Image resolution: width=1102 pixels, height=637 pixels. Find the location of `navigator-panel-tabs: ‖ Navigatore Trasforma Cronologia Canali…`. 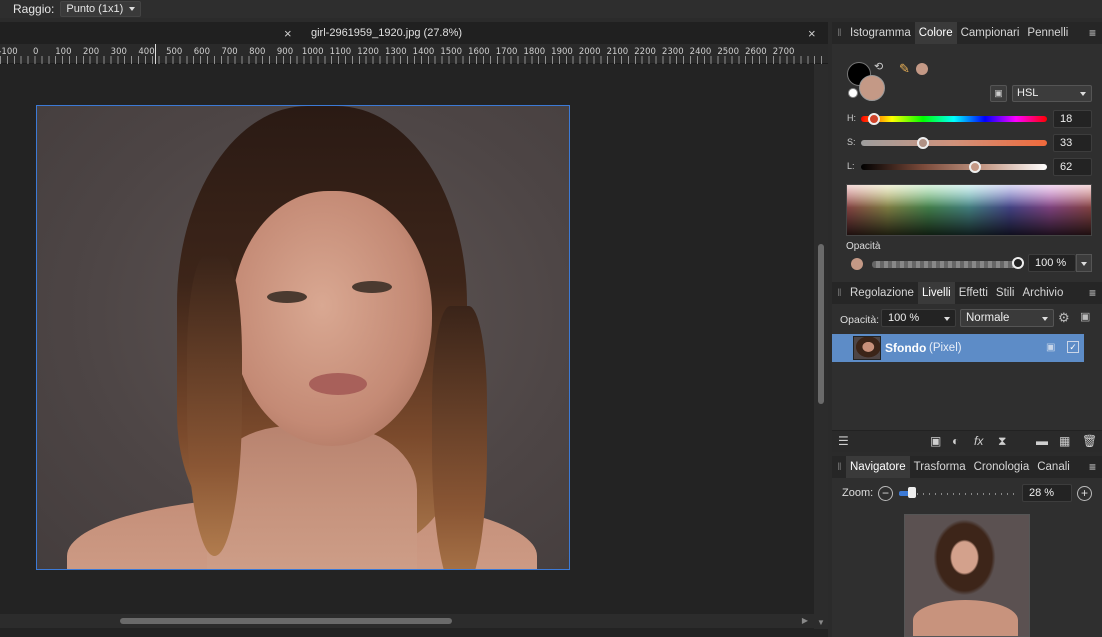

navigator-panel-tabs: ‖ Navigatore Trasforma Cronologia Canali… is located at coordinates (967, 467).